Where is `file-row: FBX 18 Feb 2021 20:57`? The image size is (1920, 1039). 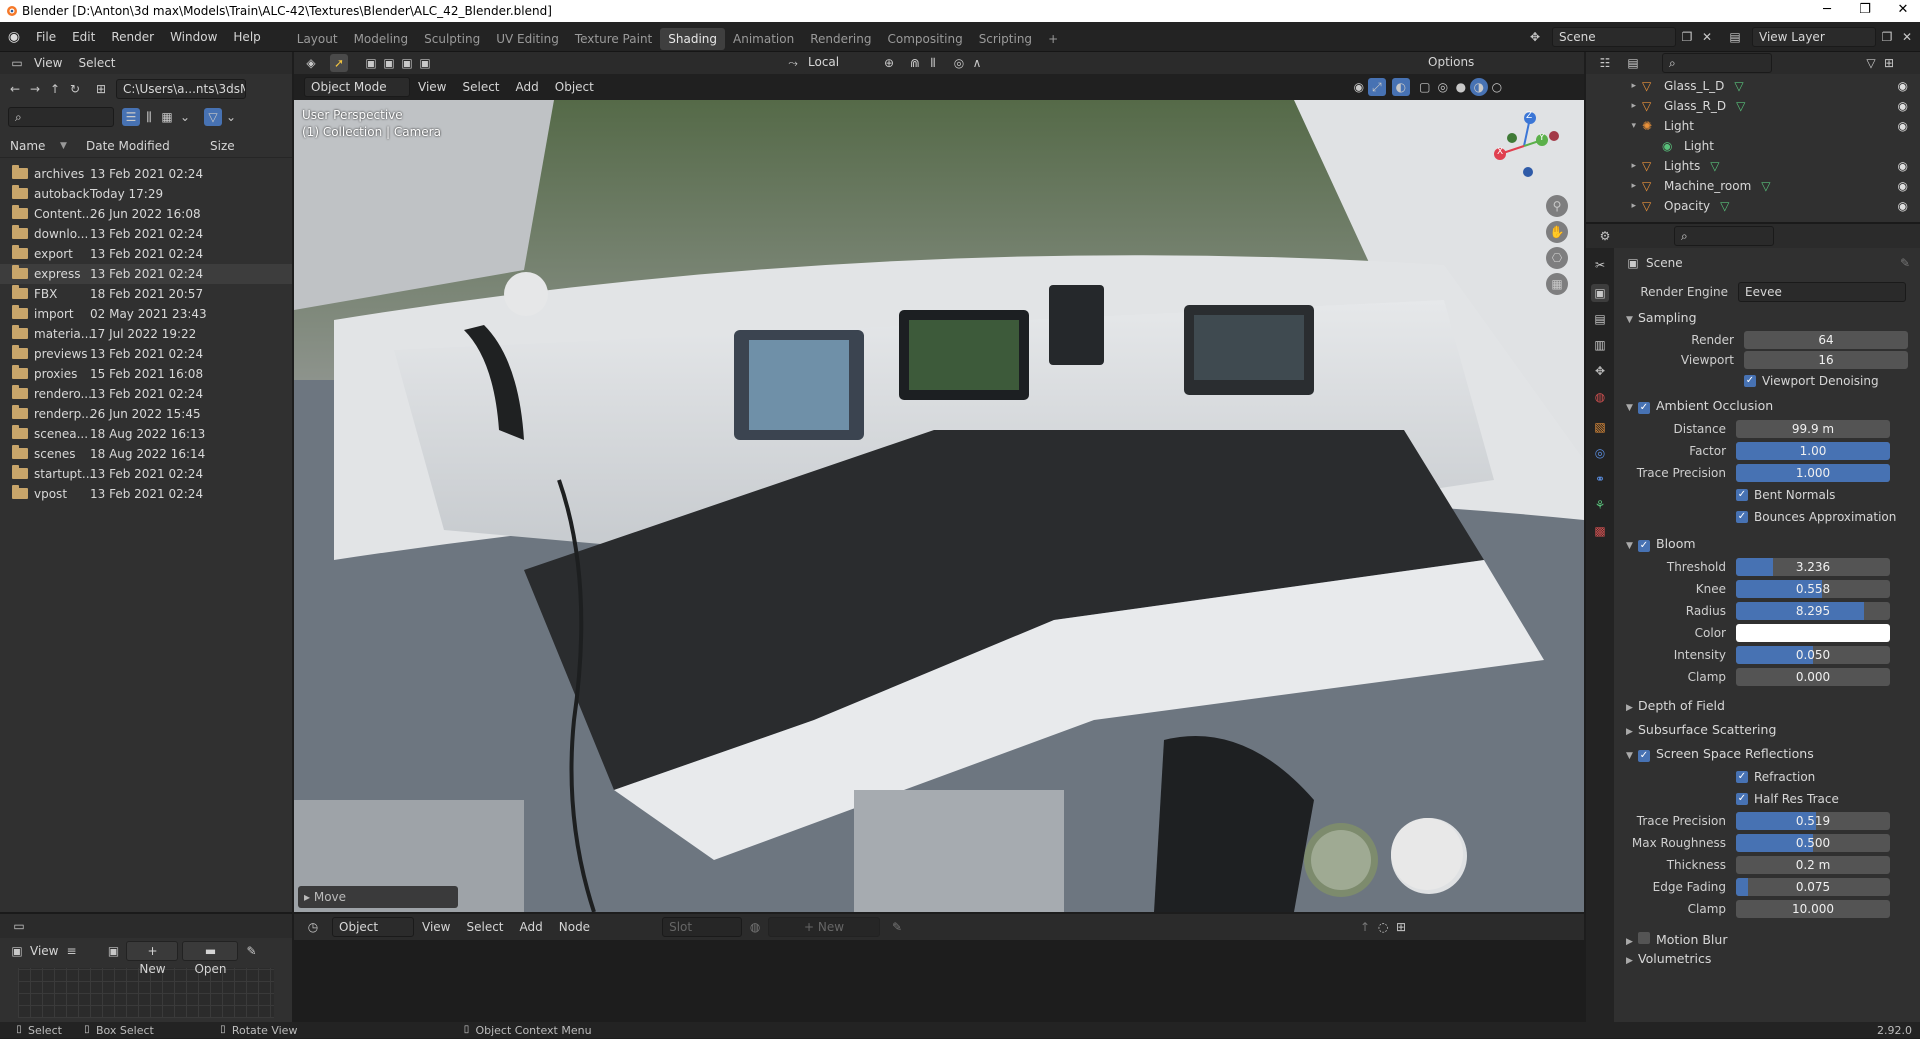
file-row: FBX 18 Feb 2021 20:57 is located at coordinates (146, 294).